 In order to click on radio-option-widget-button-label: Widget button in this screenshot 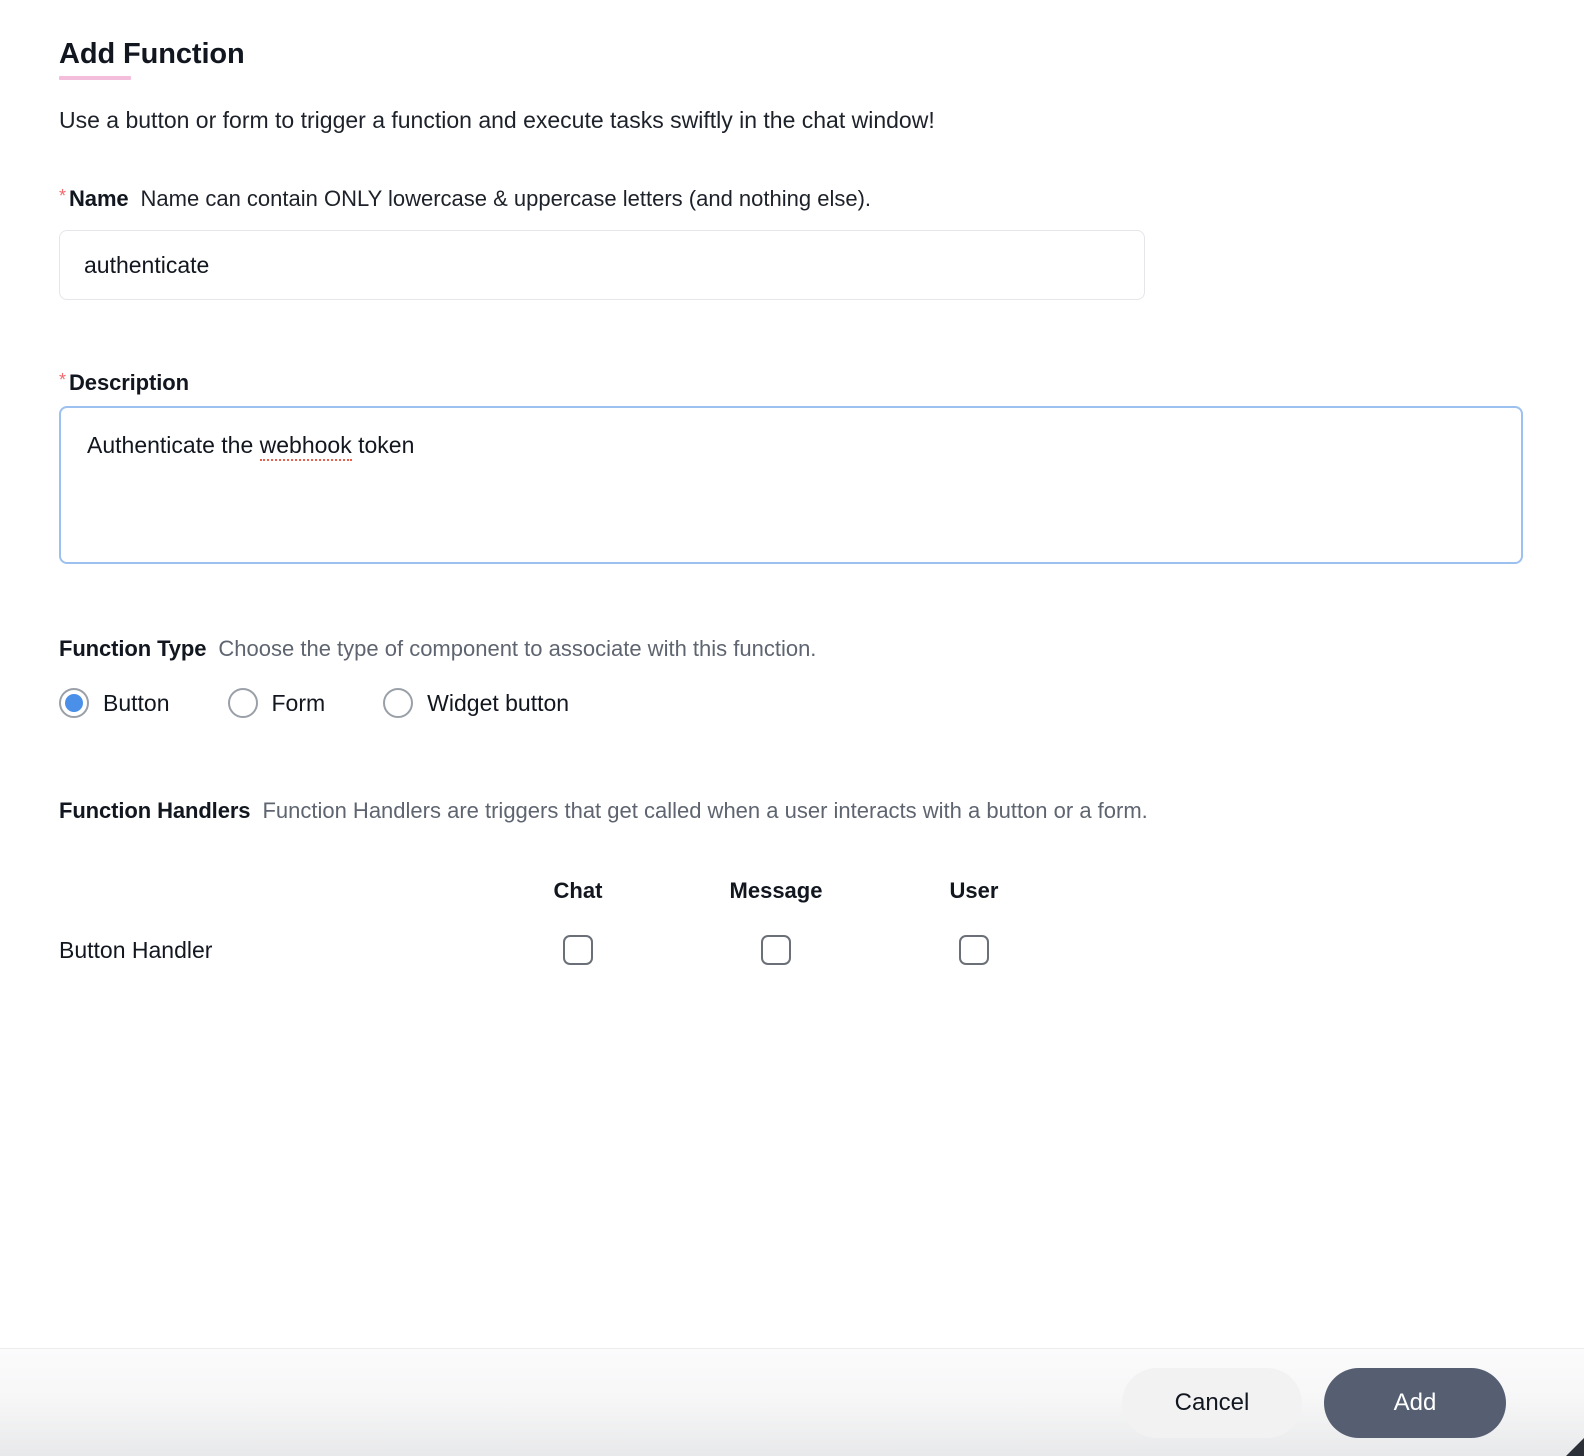, I will do `click(498, 702)`.